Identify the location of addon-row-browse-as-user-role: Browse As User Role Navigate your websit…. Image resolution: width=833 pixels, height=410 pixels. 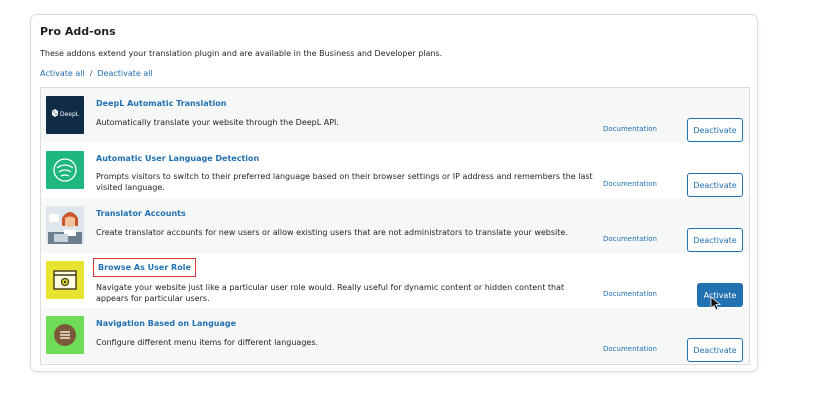
(395, 280).